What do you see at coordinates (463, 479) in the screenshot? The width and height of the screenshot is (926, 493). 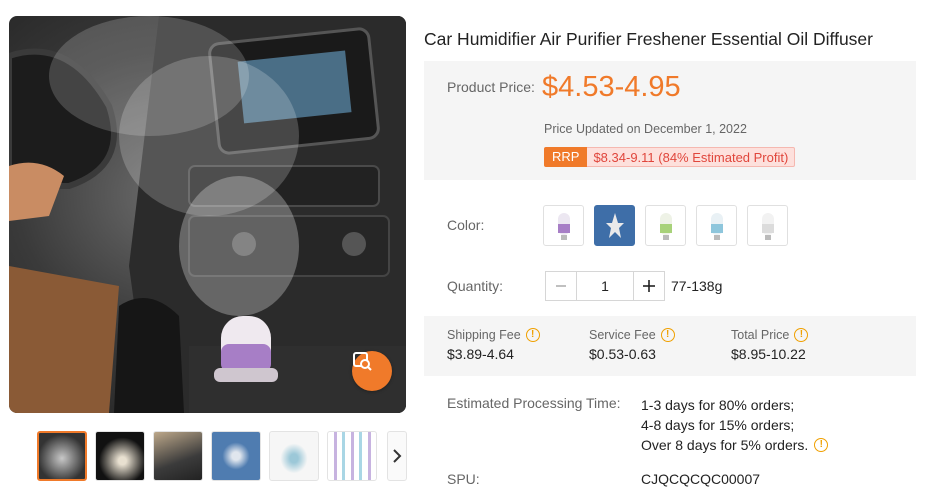 I see `spu-label: SPU:` at bounding box center [463, 479].